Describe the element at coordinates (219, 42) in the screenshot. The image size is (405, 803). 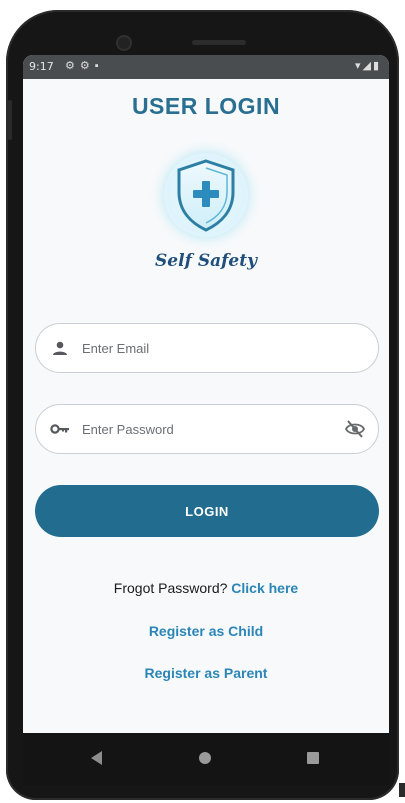
I see `earpiece-speaker` at that location.